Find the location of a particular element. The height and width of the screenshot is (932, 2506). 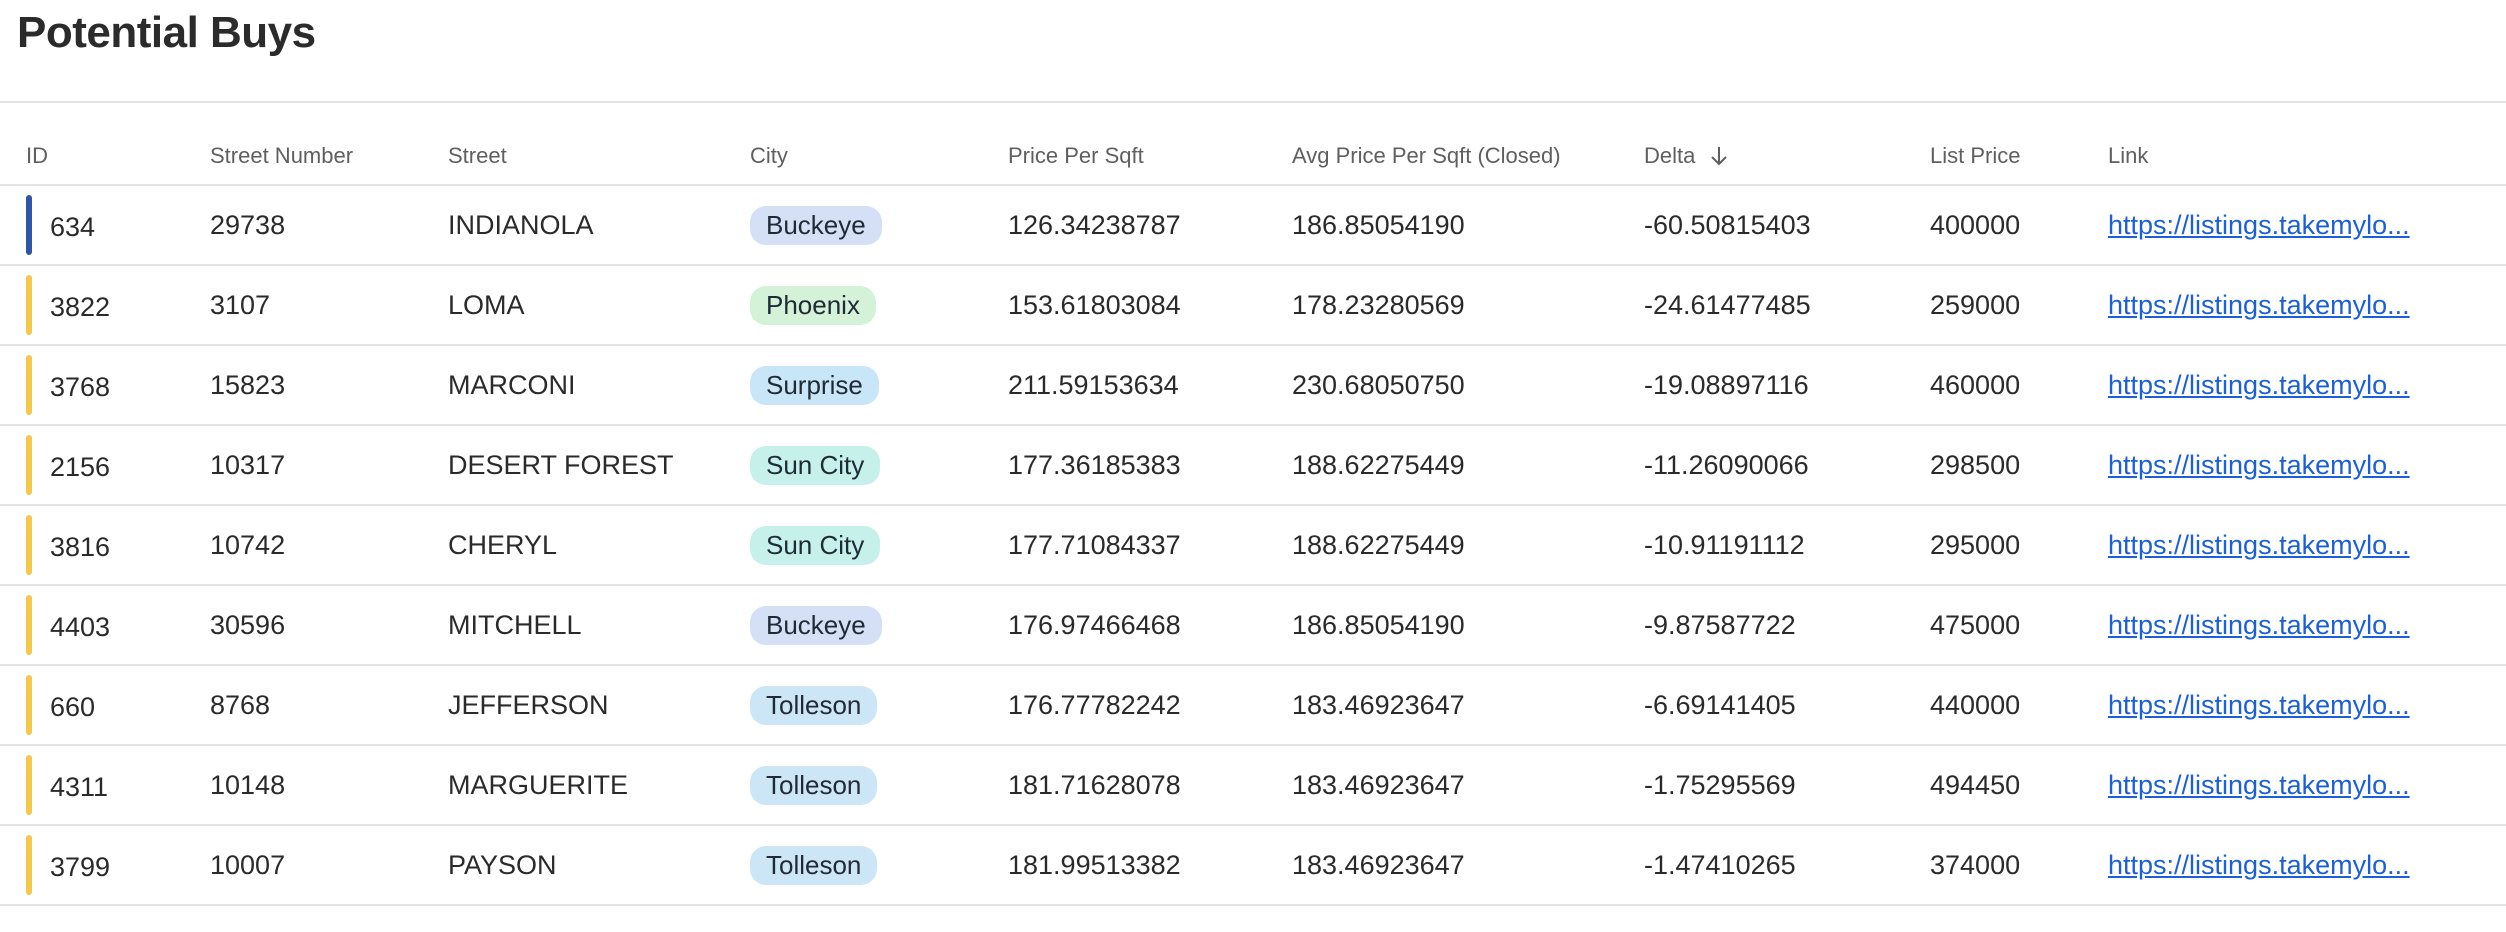

cell-delta: -11.26090066 is located at coordinates (1726, 464).